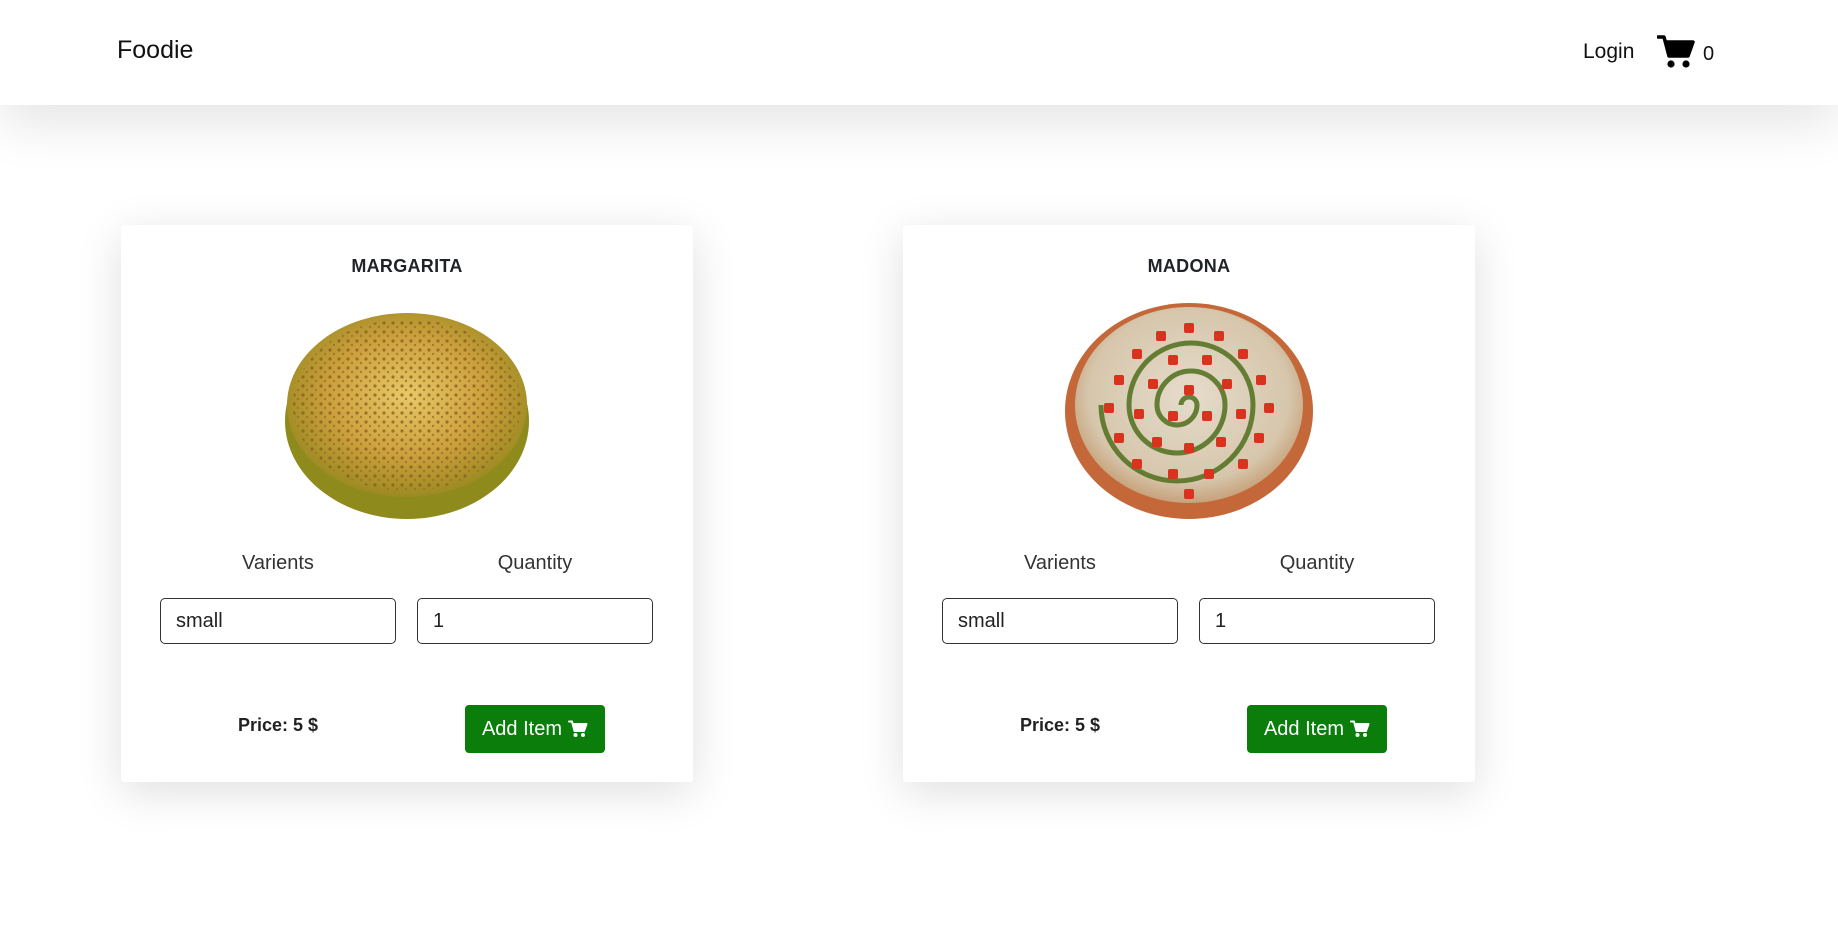 The width and height of the screenshot is (1838, 937). What do you see at coordinates (155, 50) in the screenshot?
I see `brand-logo: Foodie` at bounding box center [155, 50].